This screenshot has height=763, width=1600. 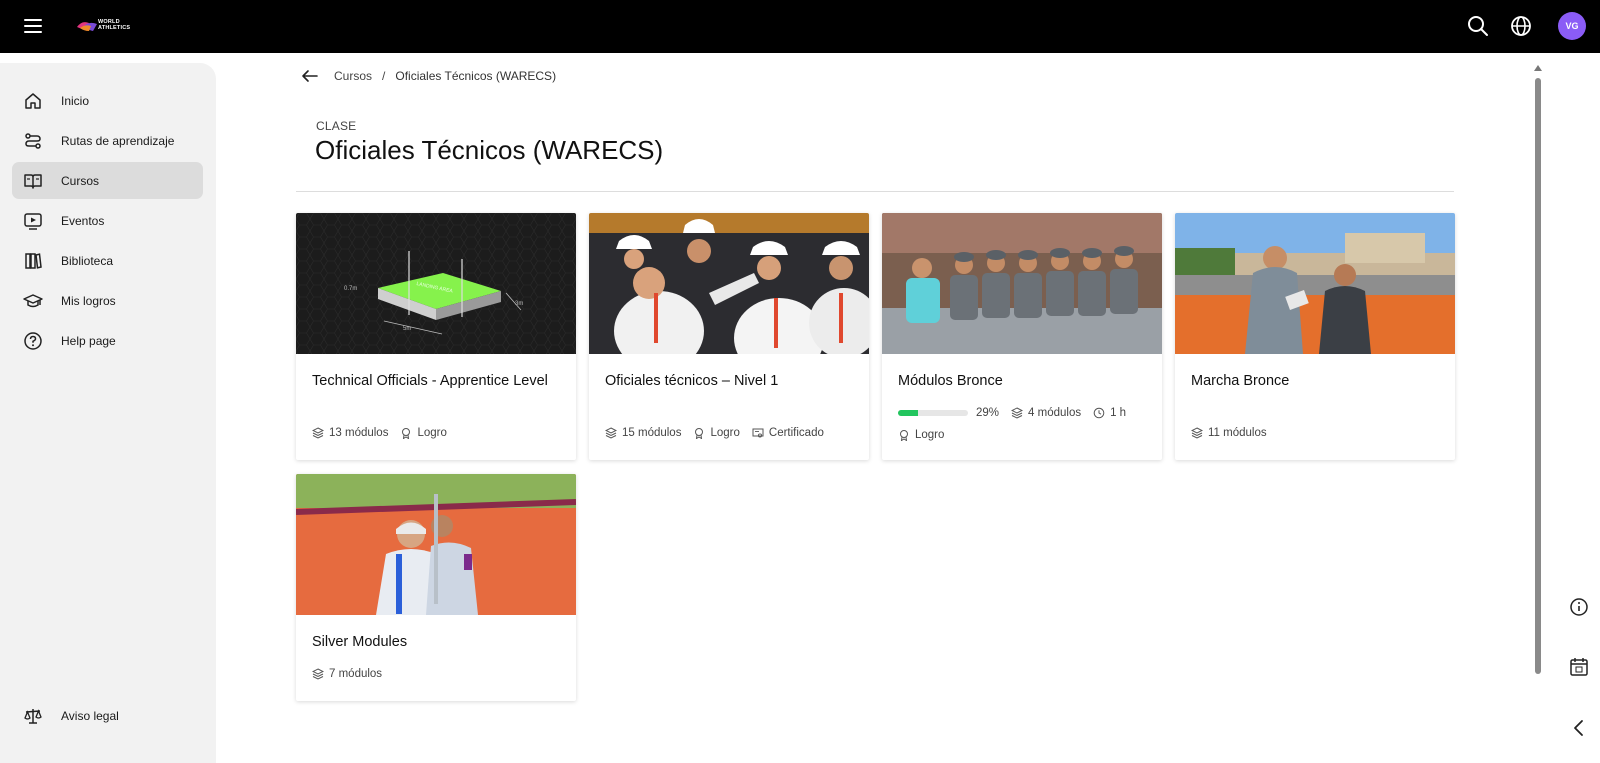 I want to click on calendar-icon, so click(x=1579, y=667).